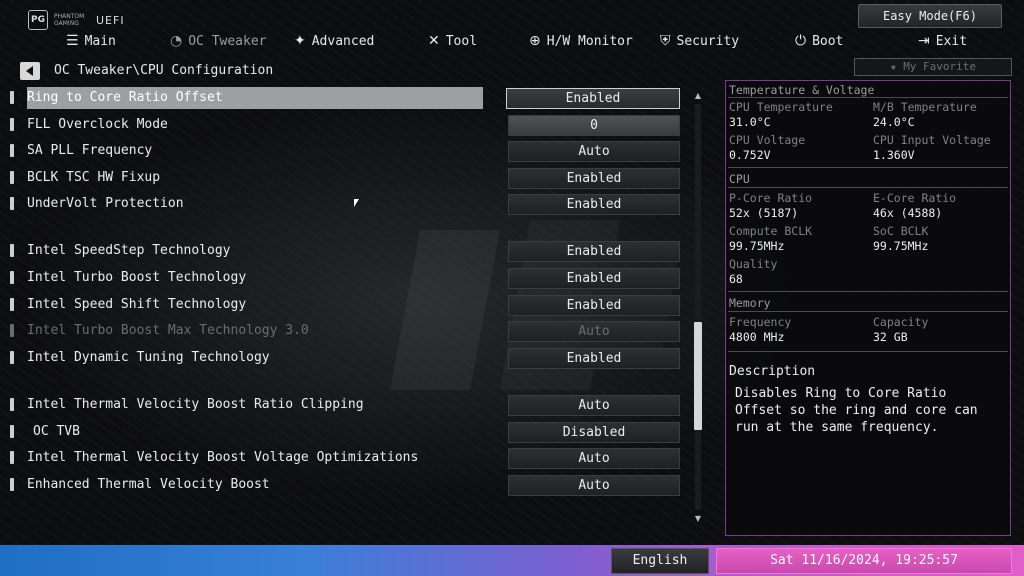 This screenshot has height=576, width=1024. I want to click on quality-value: 68, so click(736, 279).